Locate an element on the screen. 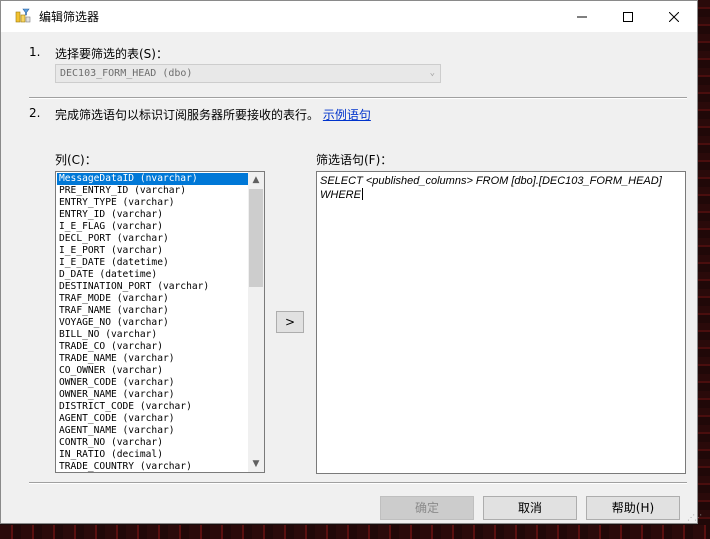  scroll-thumb is located at coordinates (256, 238).